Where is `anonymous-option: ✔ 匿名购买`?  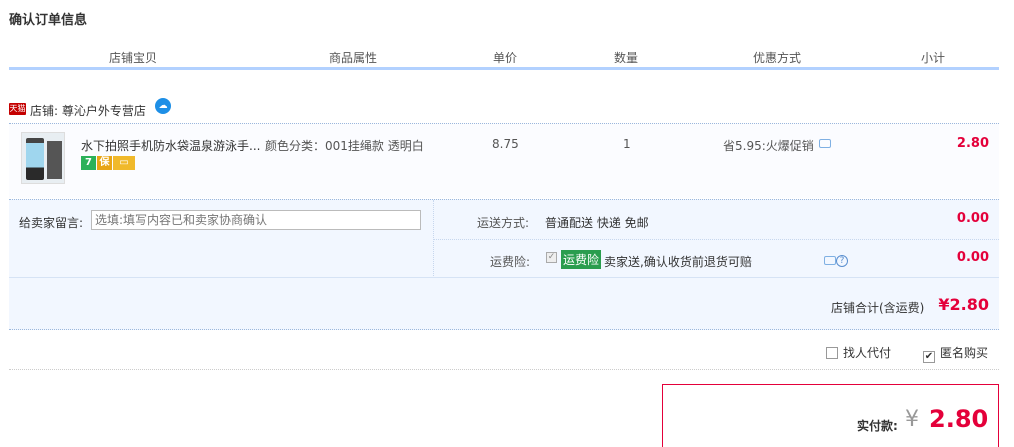
anonymous-option: ✔ 匿名购买 is located at coordinates (955, 353).